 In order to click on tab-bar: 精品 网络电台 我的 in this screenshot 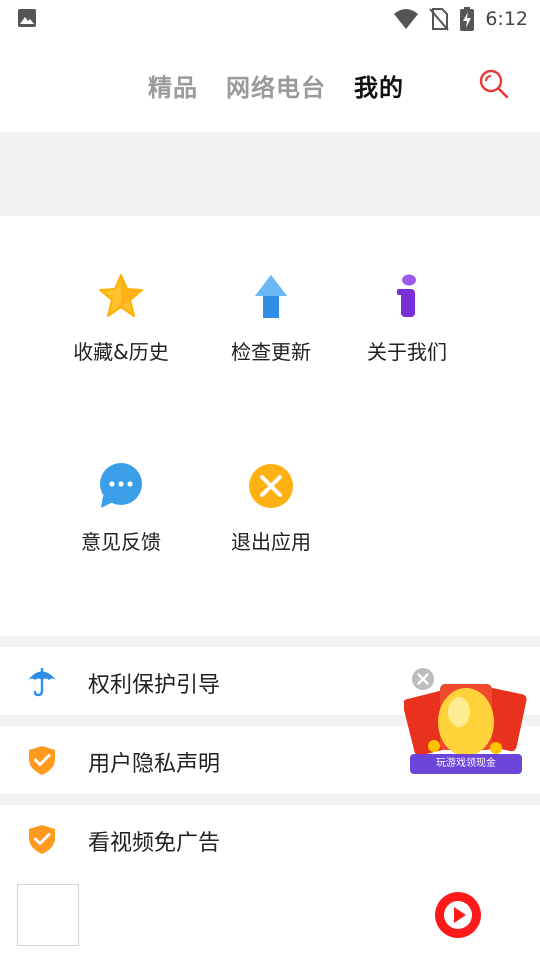, I will do `click(276, 85)`.